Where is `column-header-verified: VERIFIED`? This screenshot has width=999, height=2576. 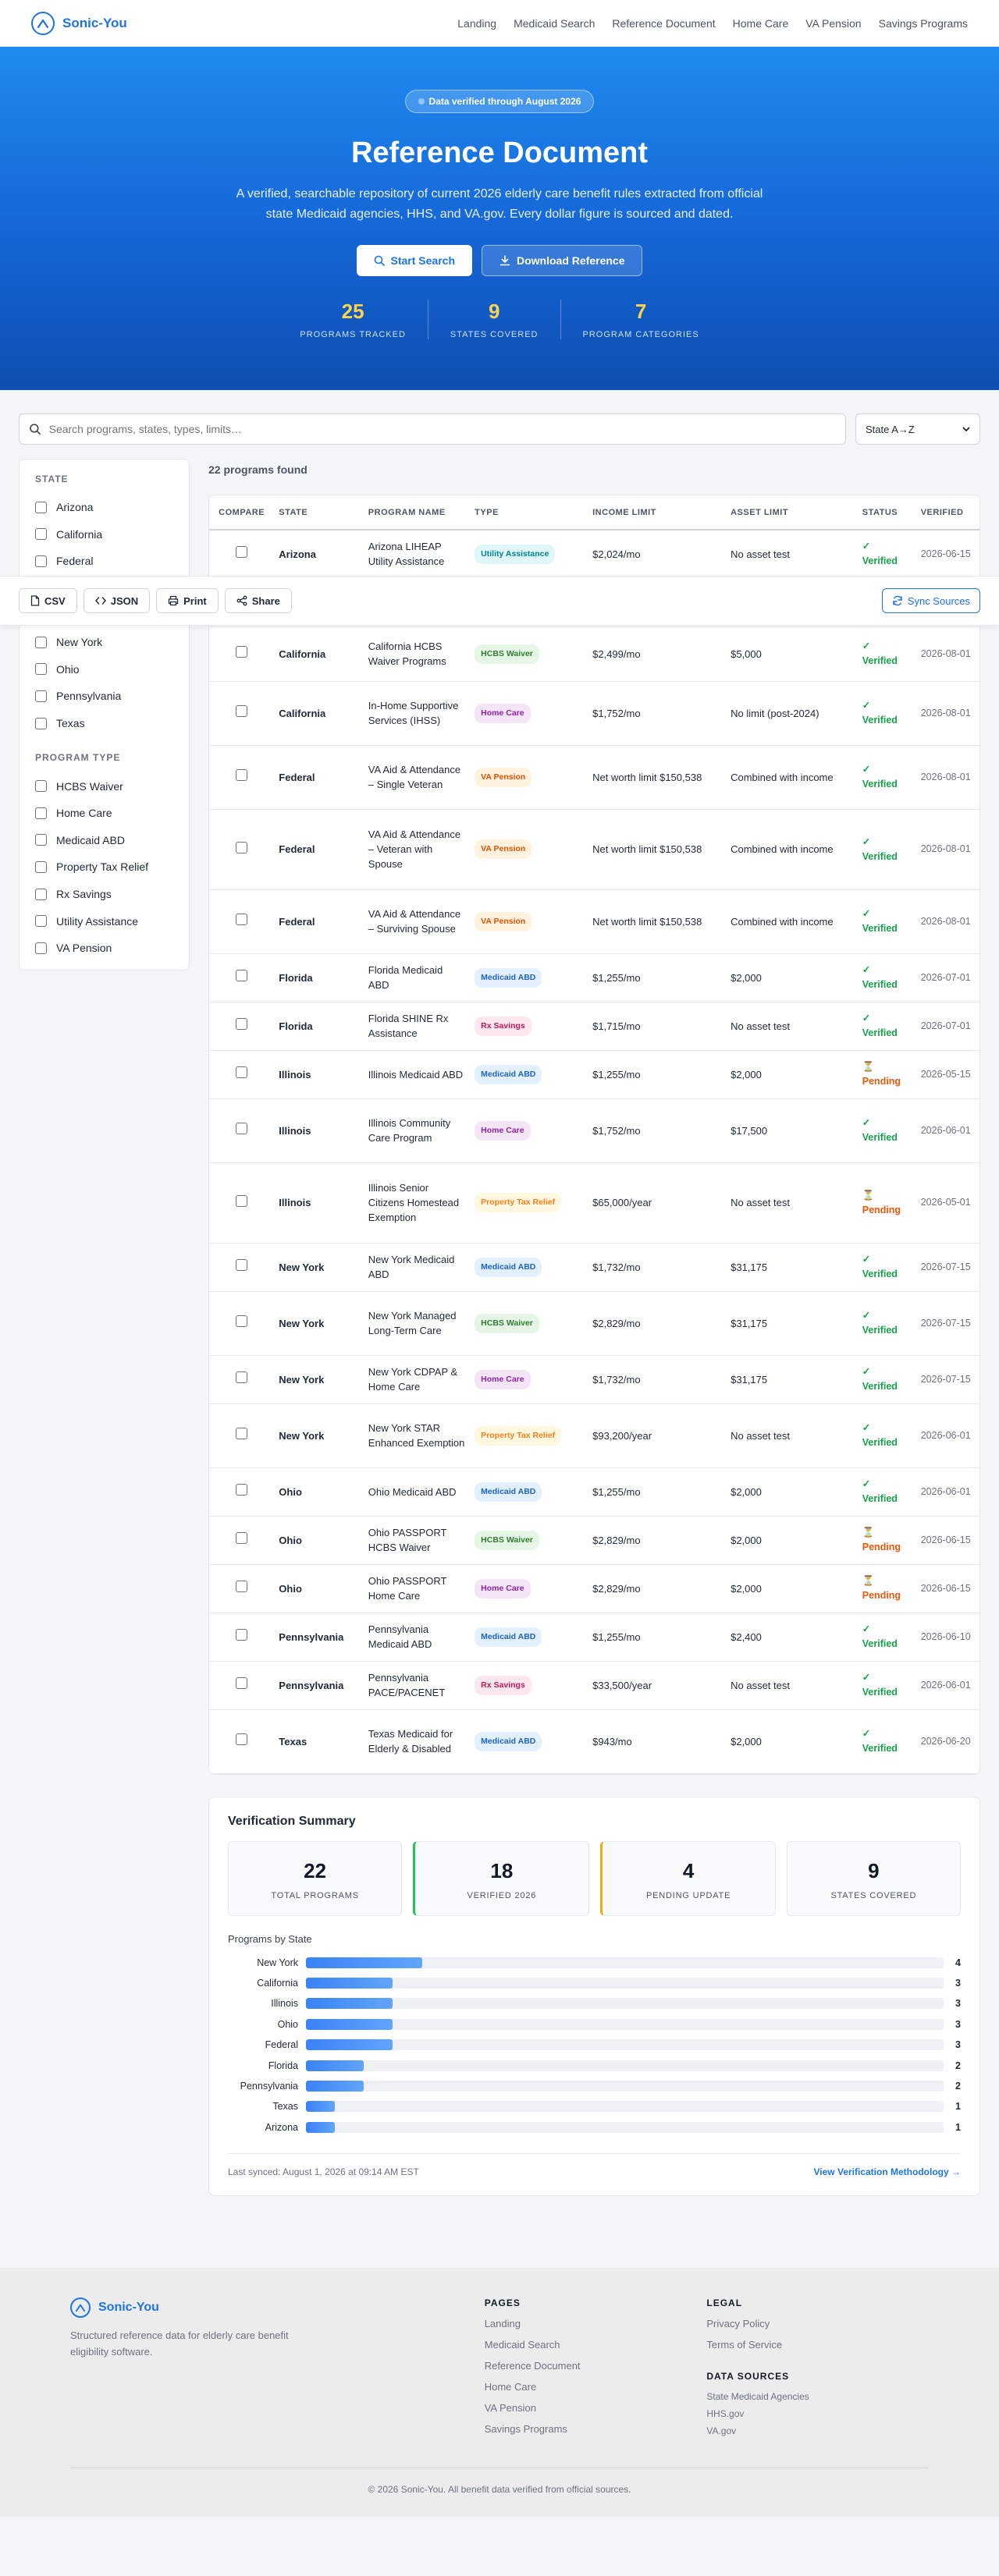
column-header-verified: VERIFIED is located at coordinates (947, 512).